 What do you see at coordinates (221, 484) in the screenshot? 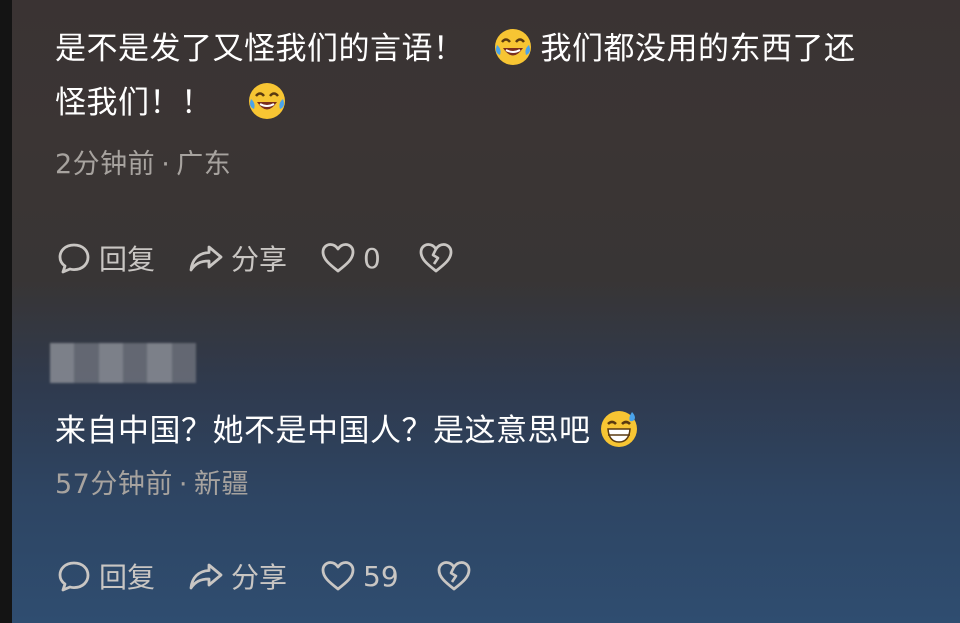
I see `comment-location: 新疆` at bounding box center [221, 484].